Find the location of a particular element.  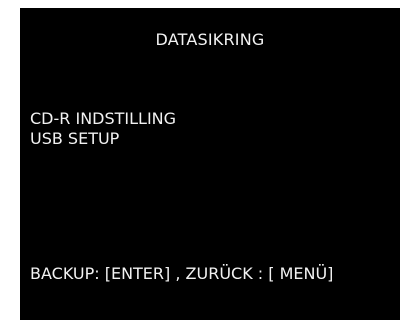

menu-item-cdr-settings: CD-R INDSTILLING is located at coordinates (103, 119).